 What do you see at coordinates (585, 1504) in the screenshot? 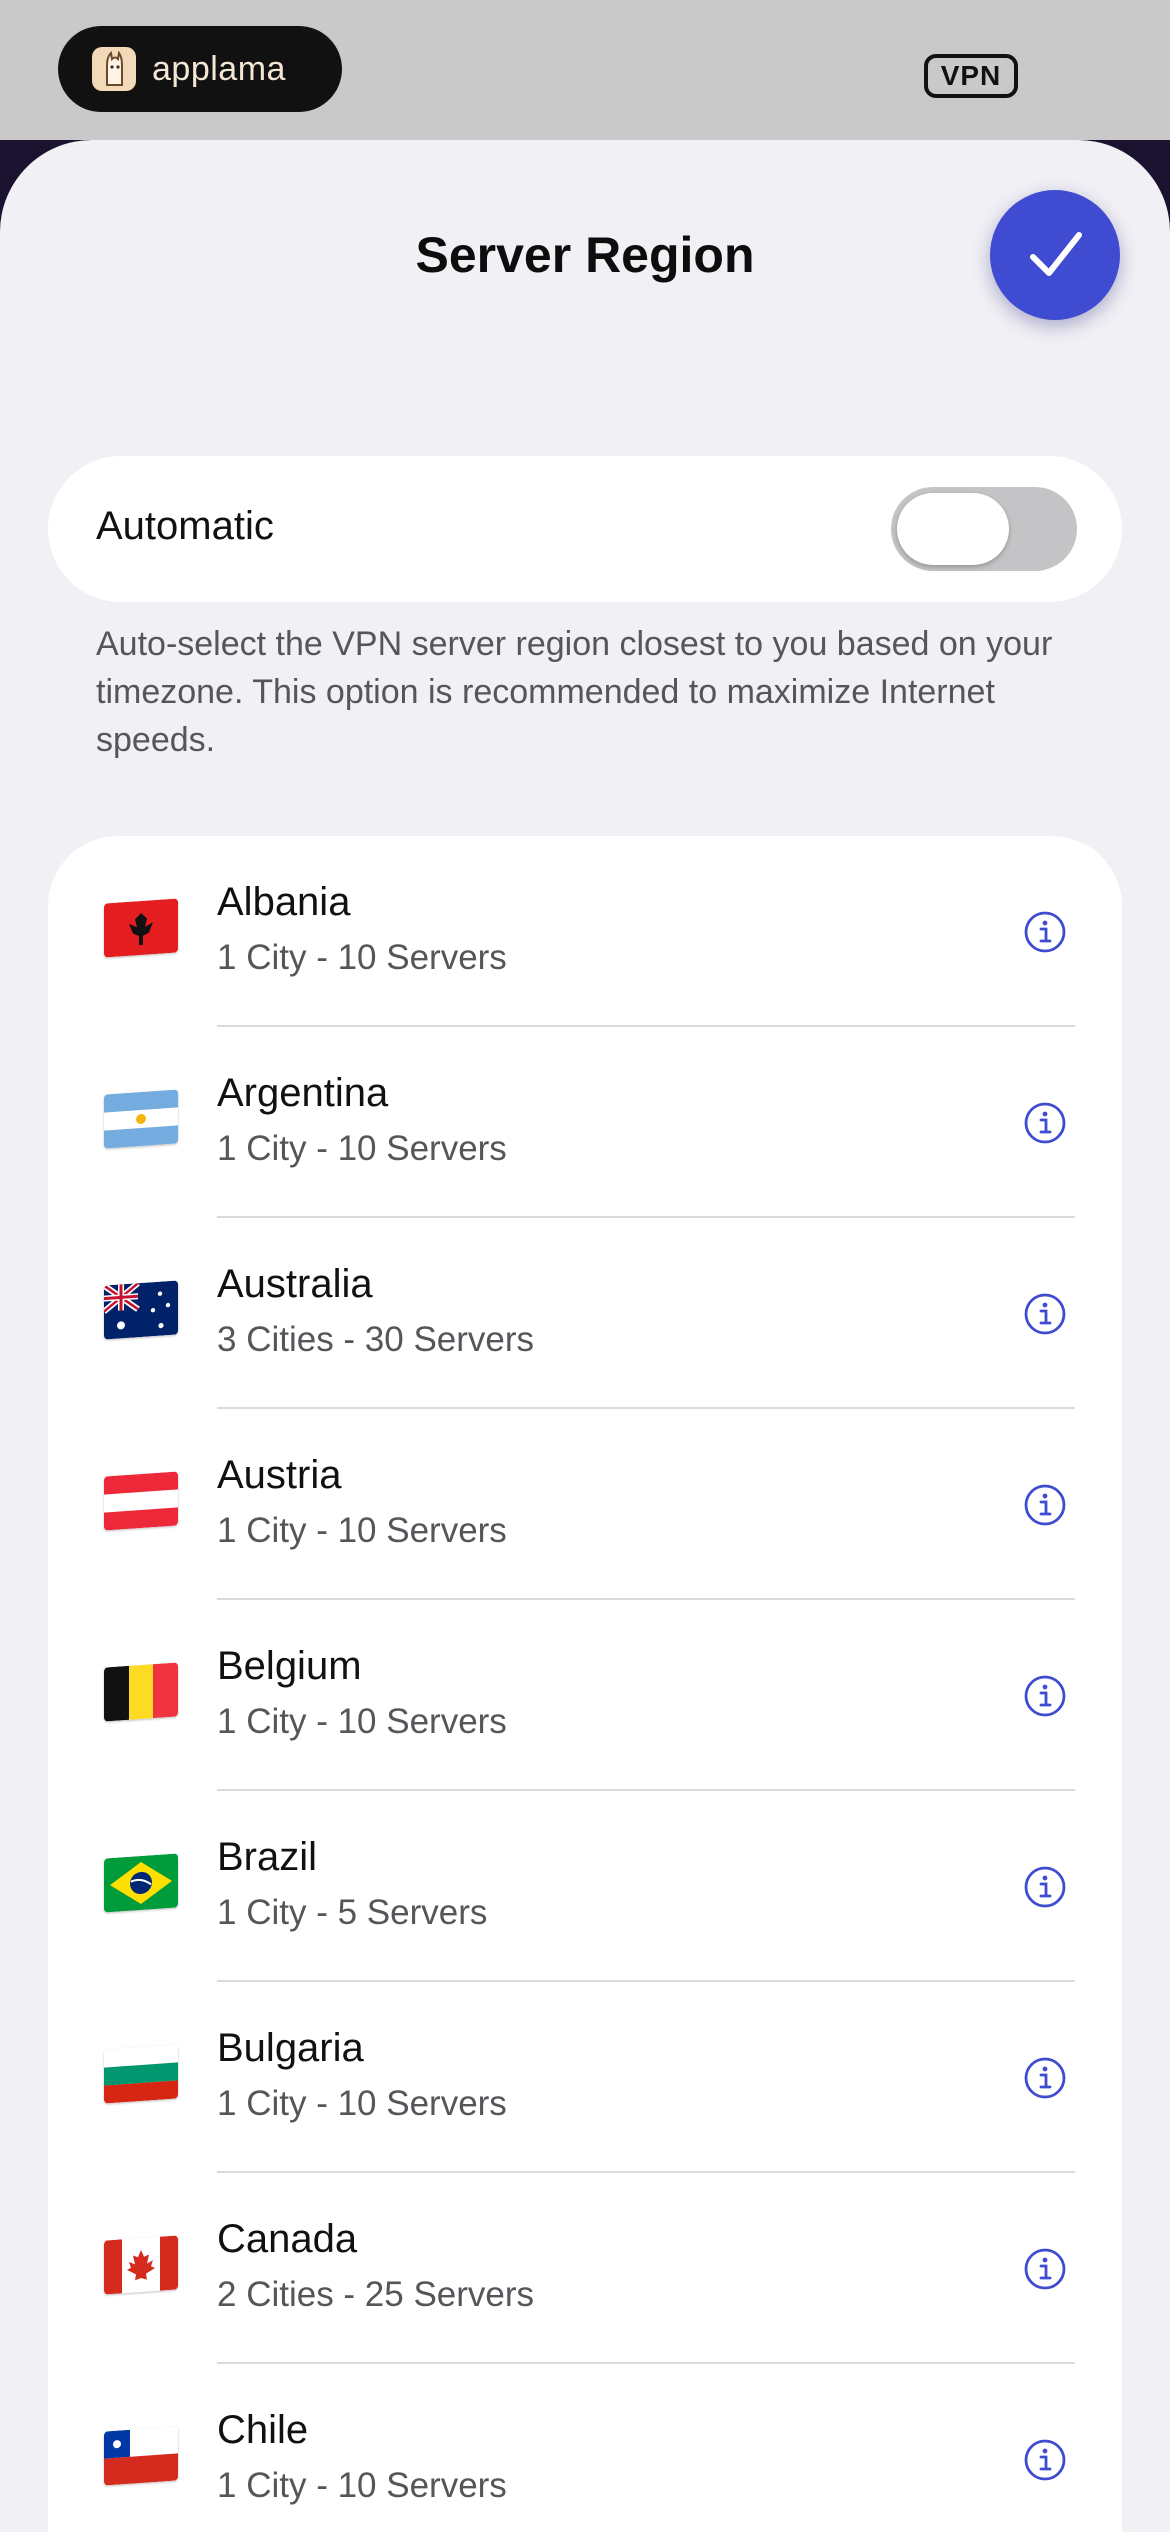
I see `region-row-austria: Austria 1 City - 10 Servers` at bounding box center [585, 1504].